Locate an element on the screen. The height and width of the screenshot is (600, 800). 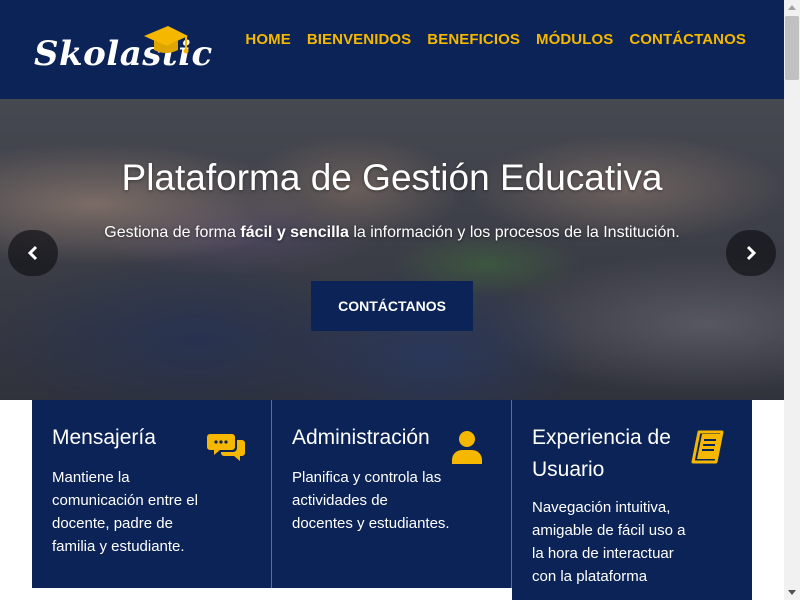
scroll-down-arrow-icon is located at coordinates (792, 592).